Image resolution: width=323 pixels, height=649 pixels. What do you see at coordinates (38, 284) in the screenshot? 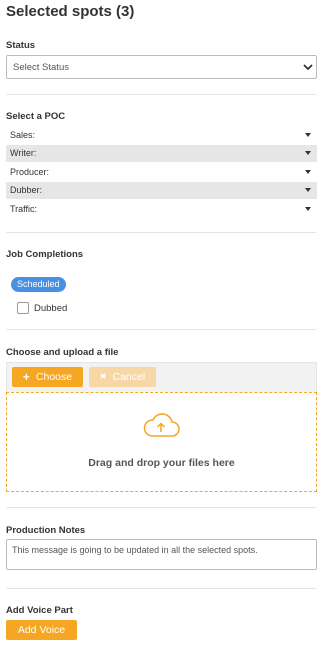
I see `scheduled-badge: Scheduled` at bounding box center [38, 284].